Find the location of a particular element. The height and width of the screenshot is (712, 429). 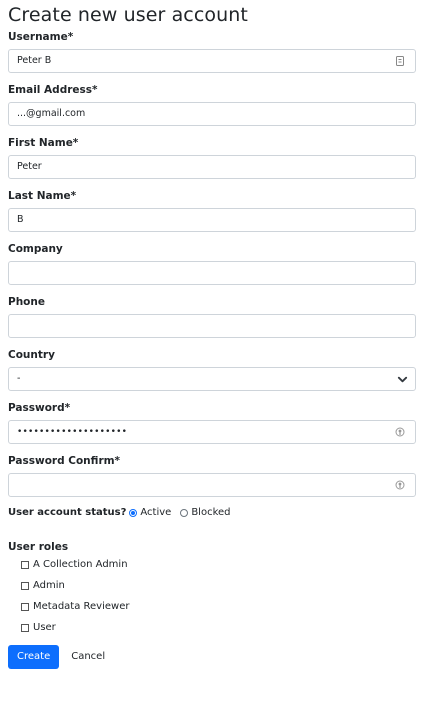

page-title: Create new user account is located at coordinates (128, 15).